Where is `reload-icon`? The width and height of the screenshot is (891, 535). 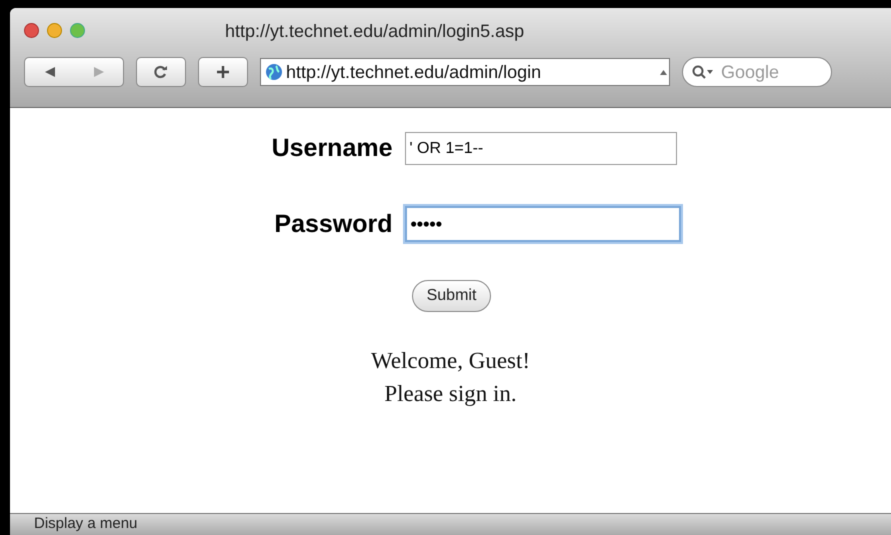 reload-icon is located at coordinates (161, 72).